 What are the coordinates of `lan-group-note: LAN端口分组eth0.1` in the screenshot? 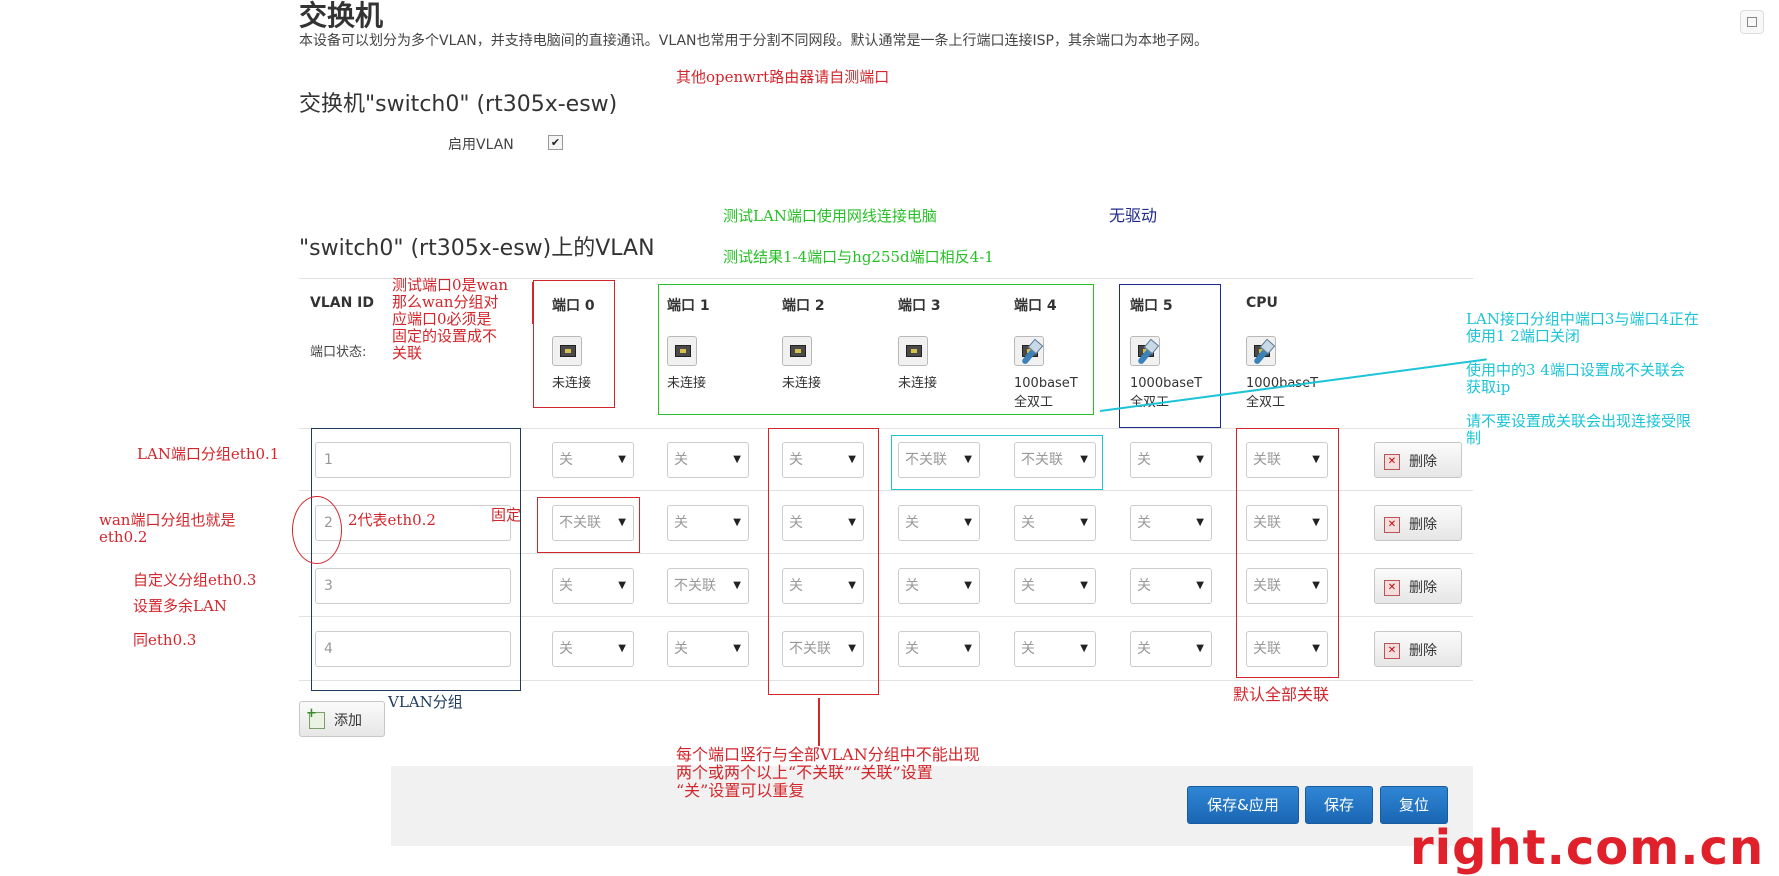 It's located at (208, 454).